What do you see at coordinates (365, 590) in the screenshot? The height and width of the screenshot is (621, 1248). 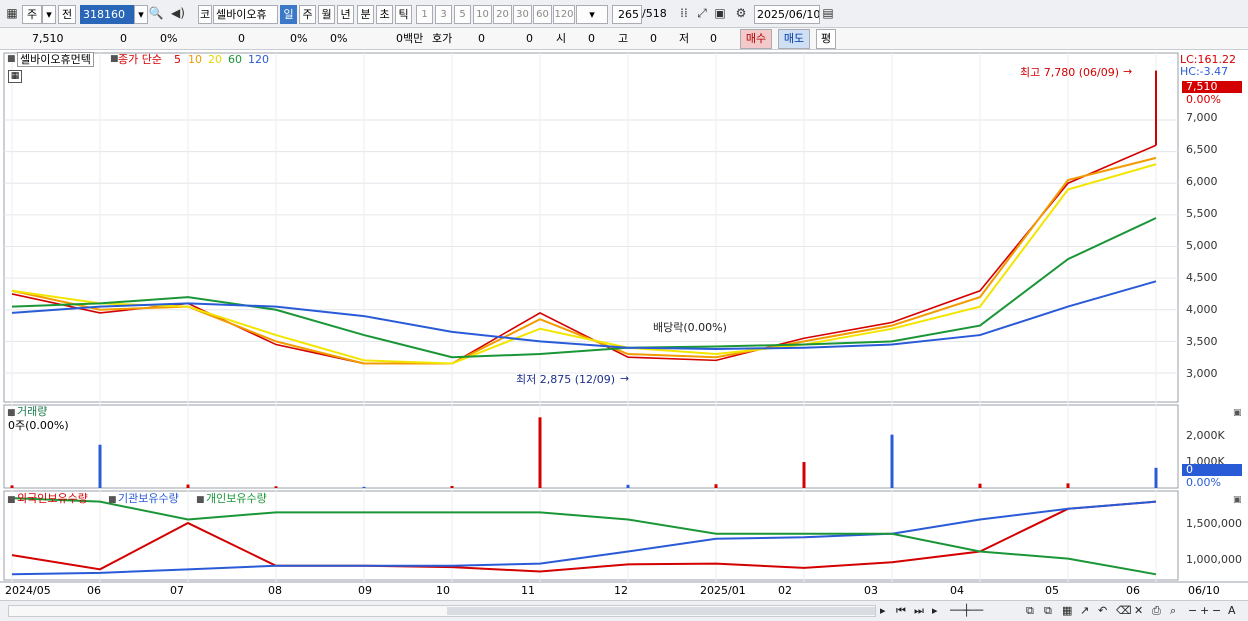 I see `x-axis-label: 09` at bounding box center [365, 590].